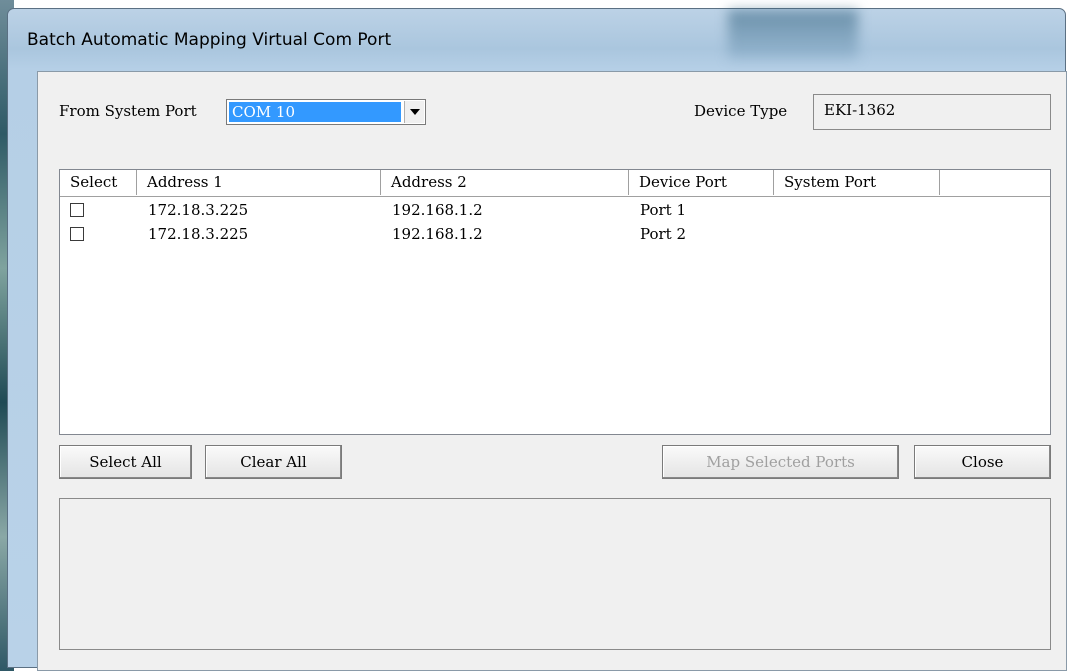  What do you see at coordinates (125, 462) in the screenshot?
I see `select-all-button: Select All` at bounding box center [125, 462].